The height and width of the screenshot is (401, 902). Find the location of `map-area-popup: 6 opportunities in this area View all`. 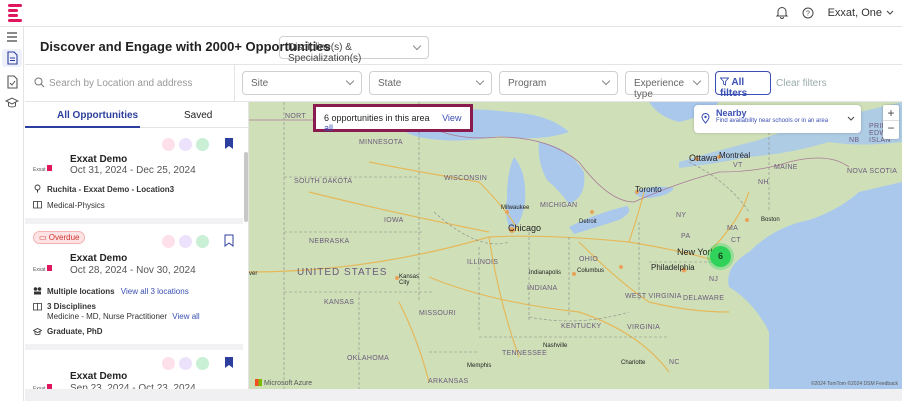

map-area-popup: 6 opportunities in this area View all is located at coordinates (393, 118).